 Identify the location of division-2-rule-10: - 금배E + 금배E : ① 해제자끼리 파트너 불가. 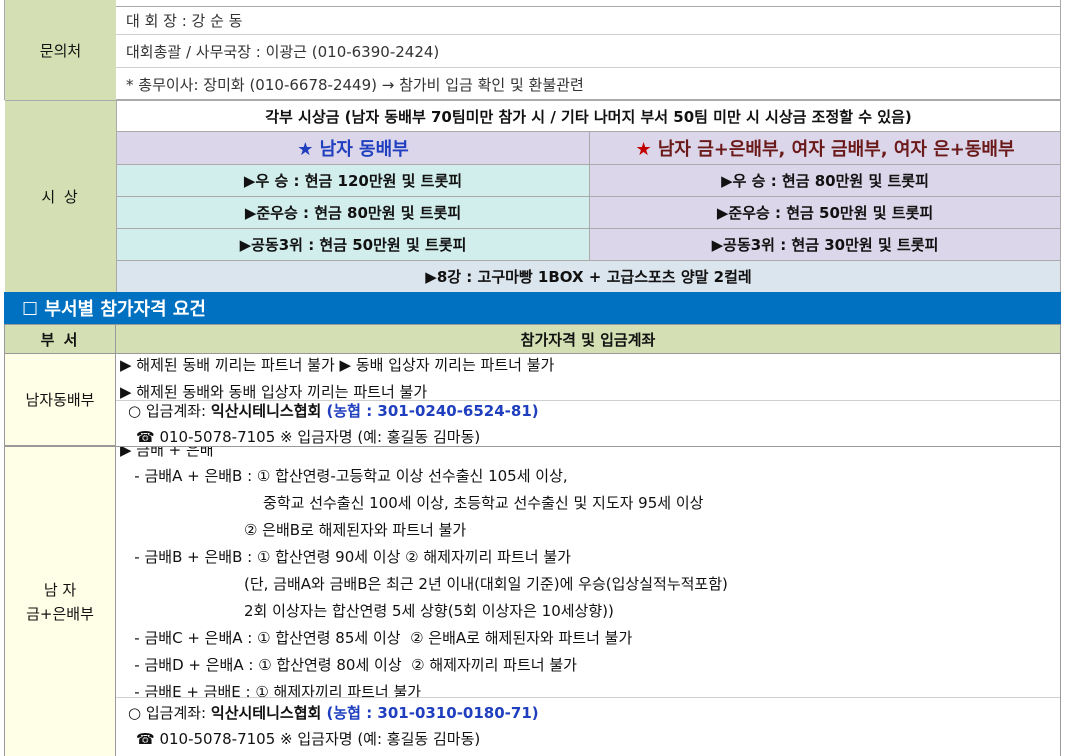
(271, 690).